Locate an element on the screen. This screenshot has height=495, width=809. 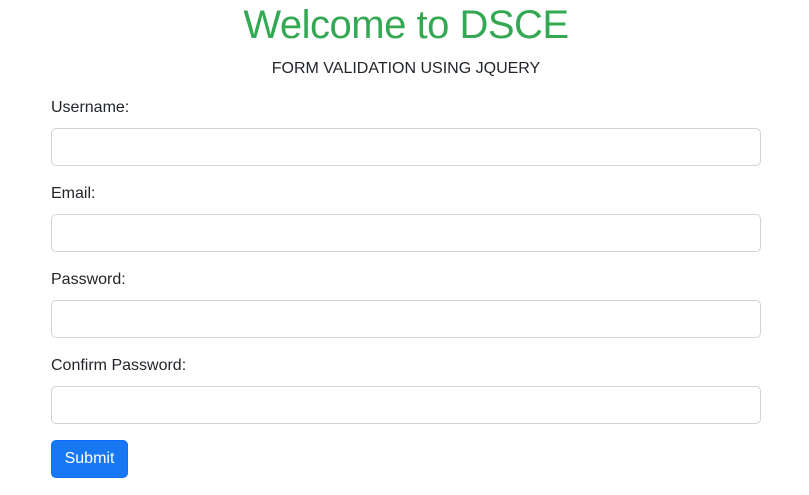
submit-button: Submit is located at coordinates (89, 459).